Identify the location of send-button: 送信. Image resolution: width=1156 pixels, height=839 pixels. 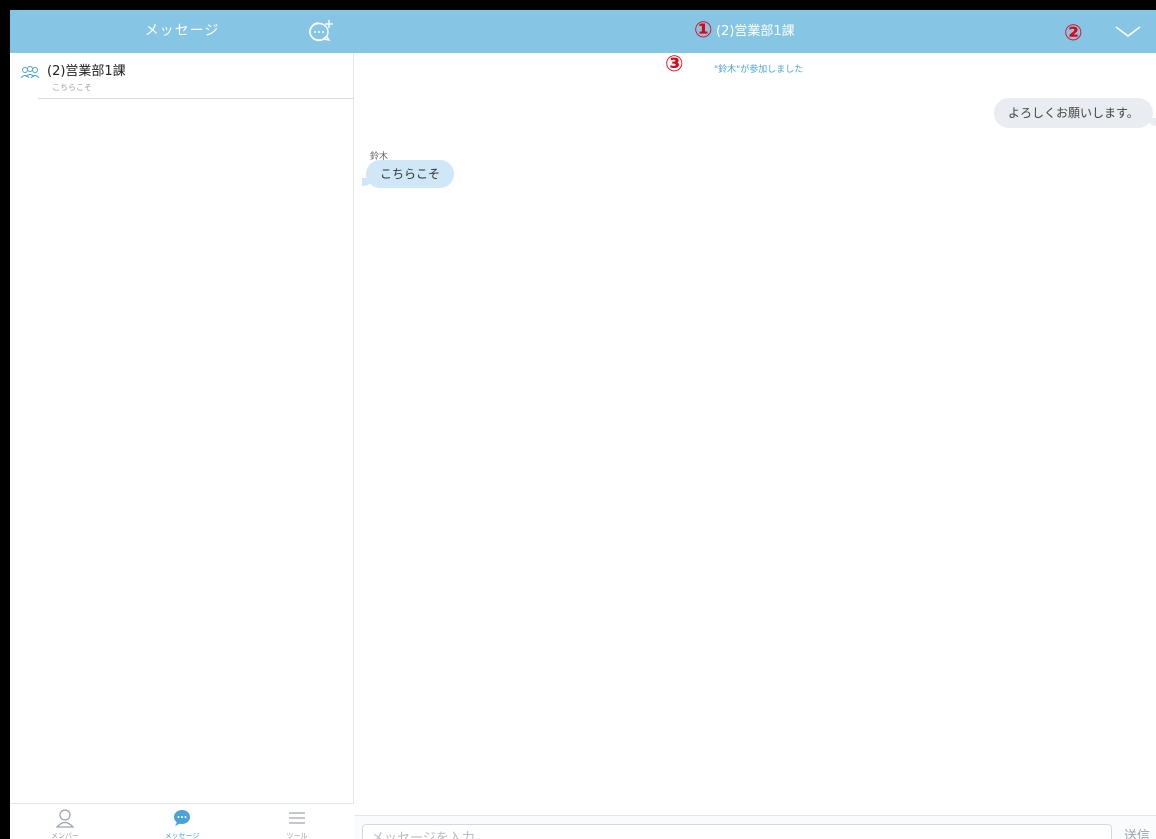
(1137, 832).